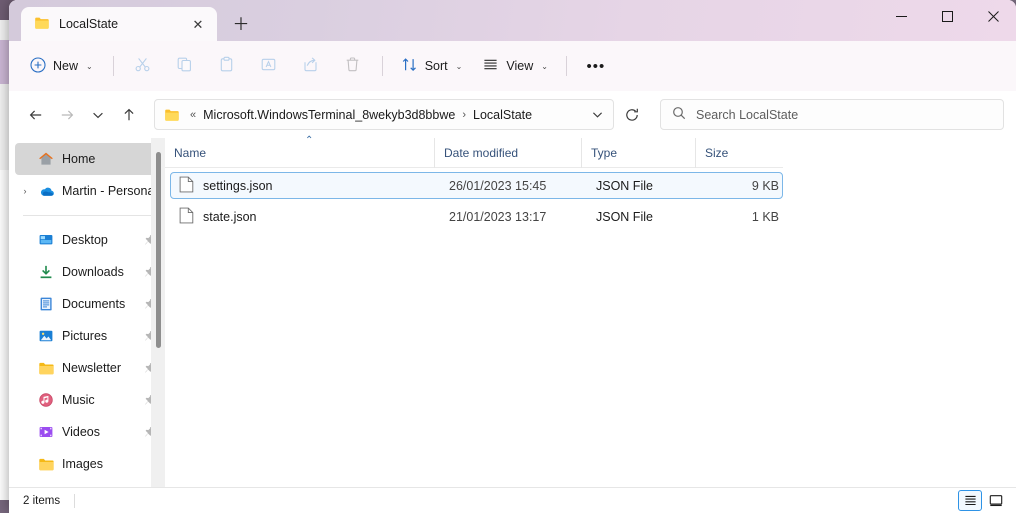  Describe the element at coordinates (498, 185) in the screenshot. I see `file-date-cell: 26/01/2023 15:45` at that location.